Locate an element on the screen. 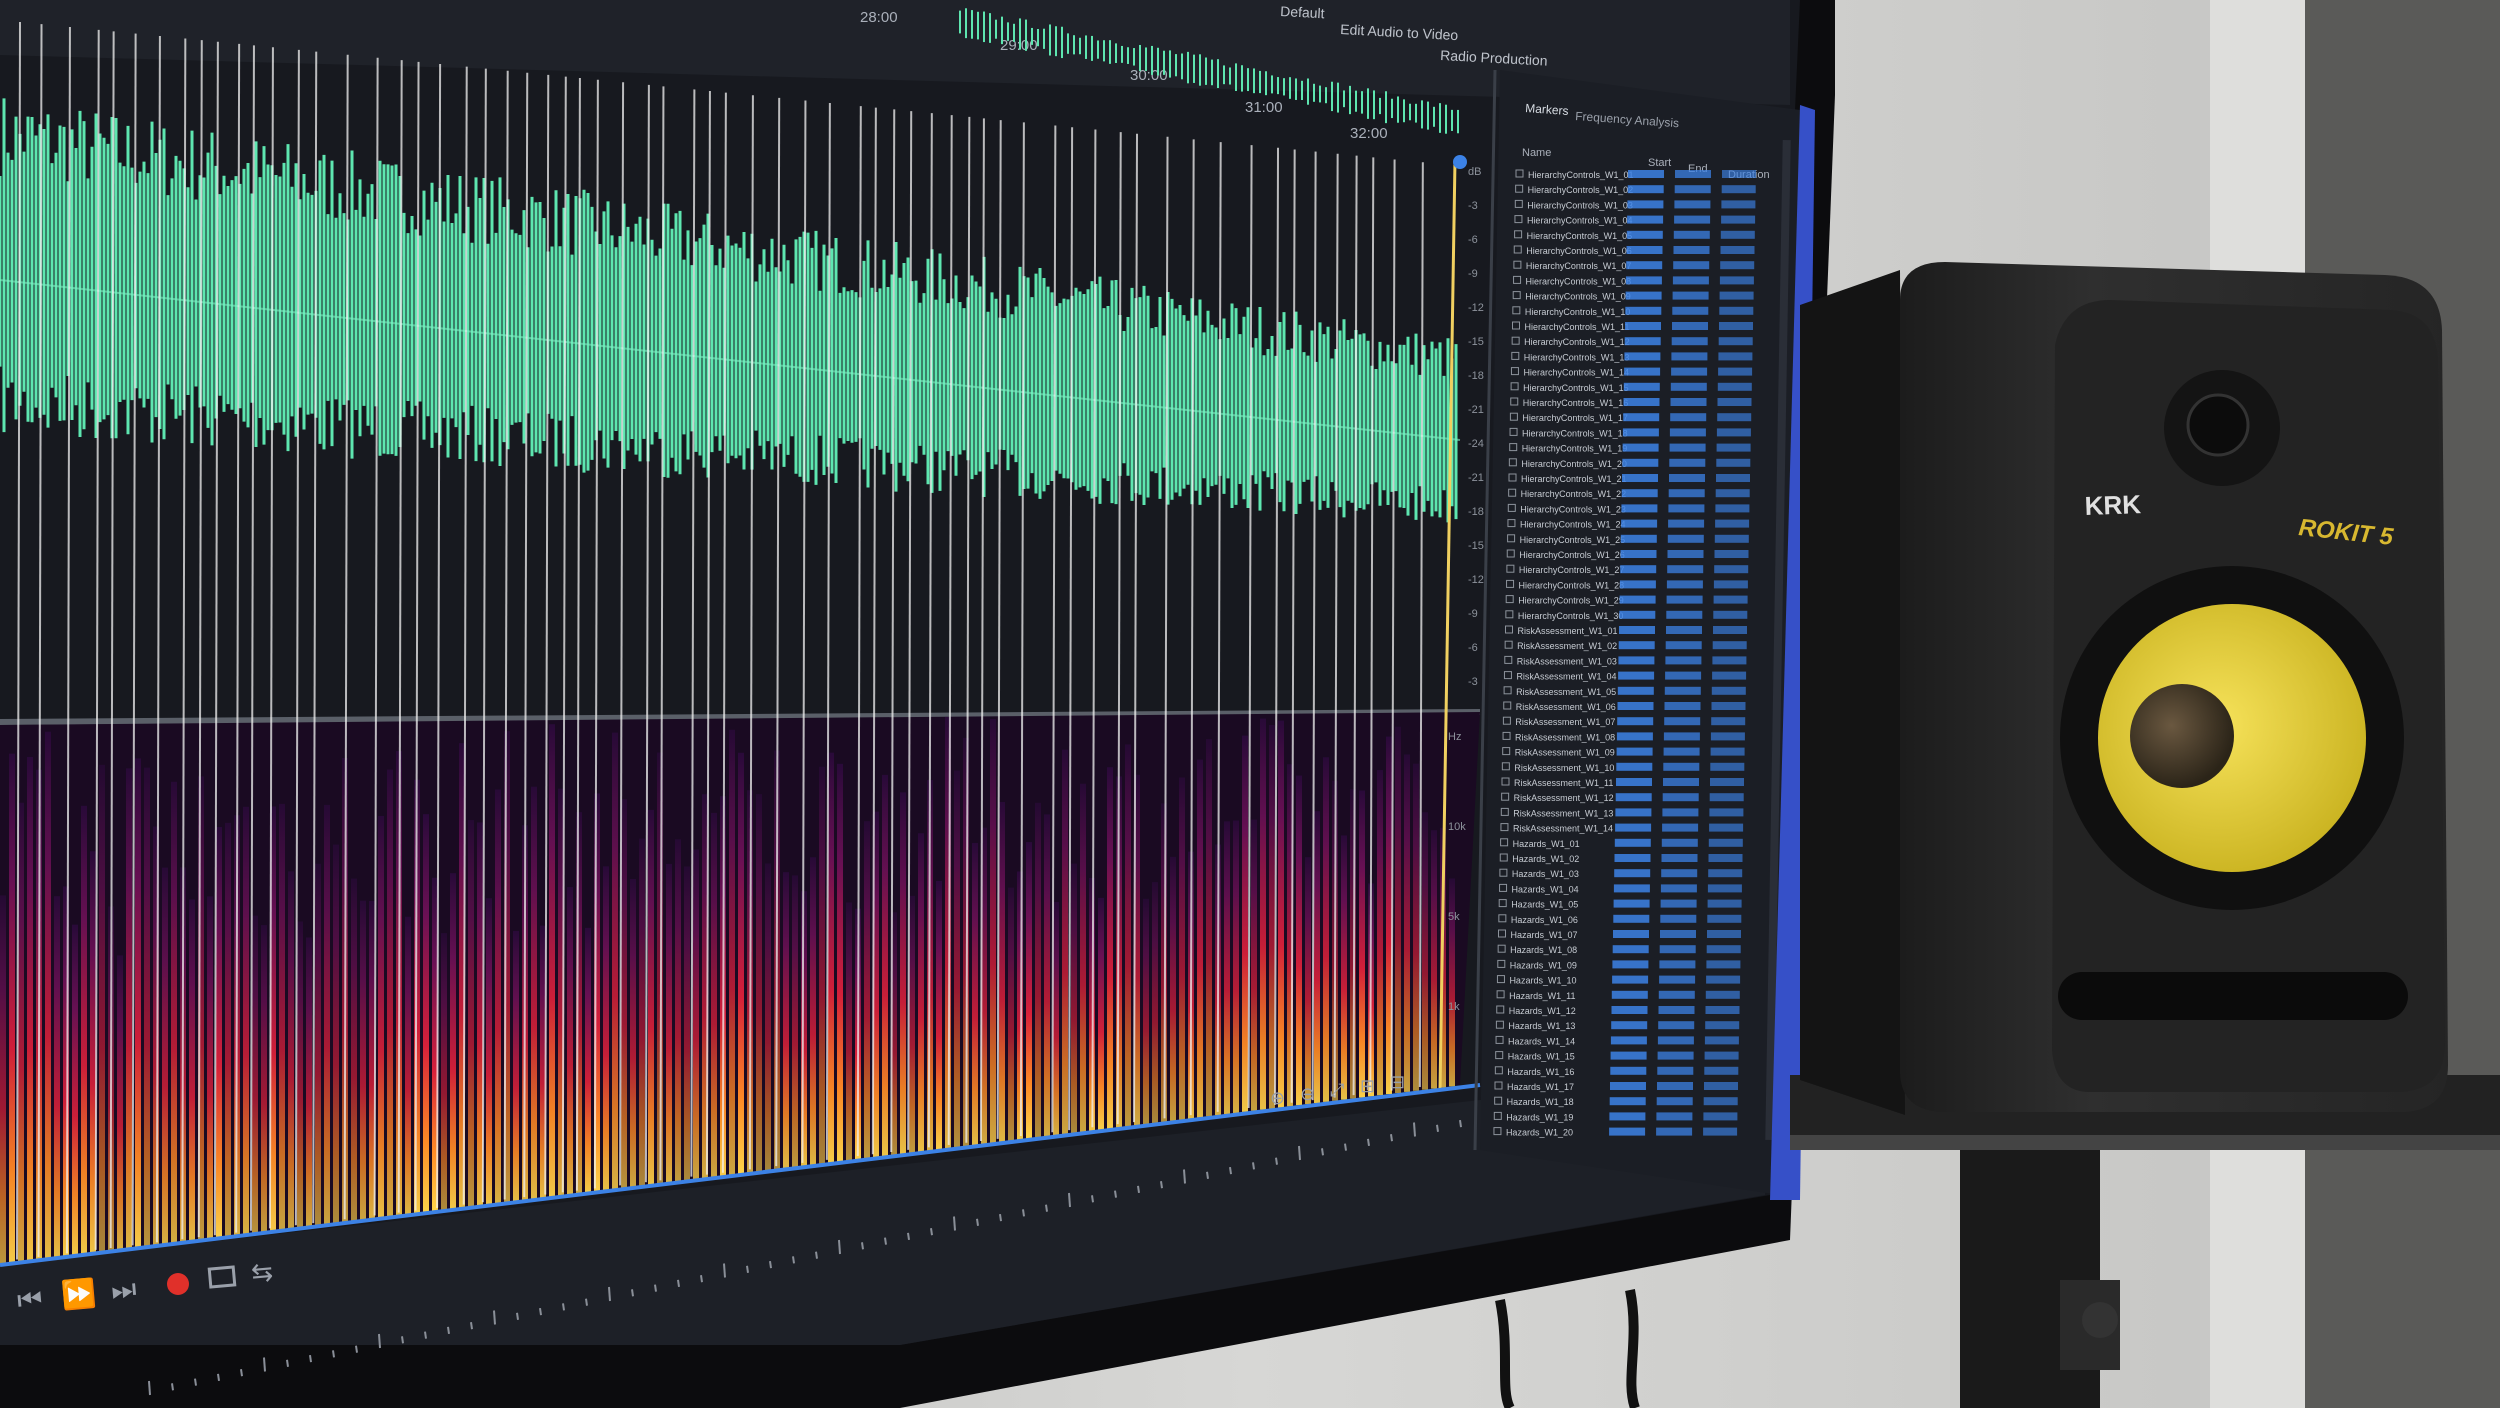  hz-scale-label: 5k is located at coordinates (1454, 917).